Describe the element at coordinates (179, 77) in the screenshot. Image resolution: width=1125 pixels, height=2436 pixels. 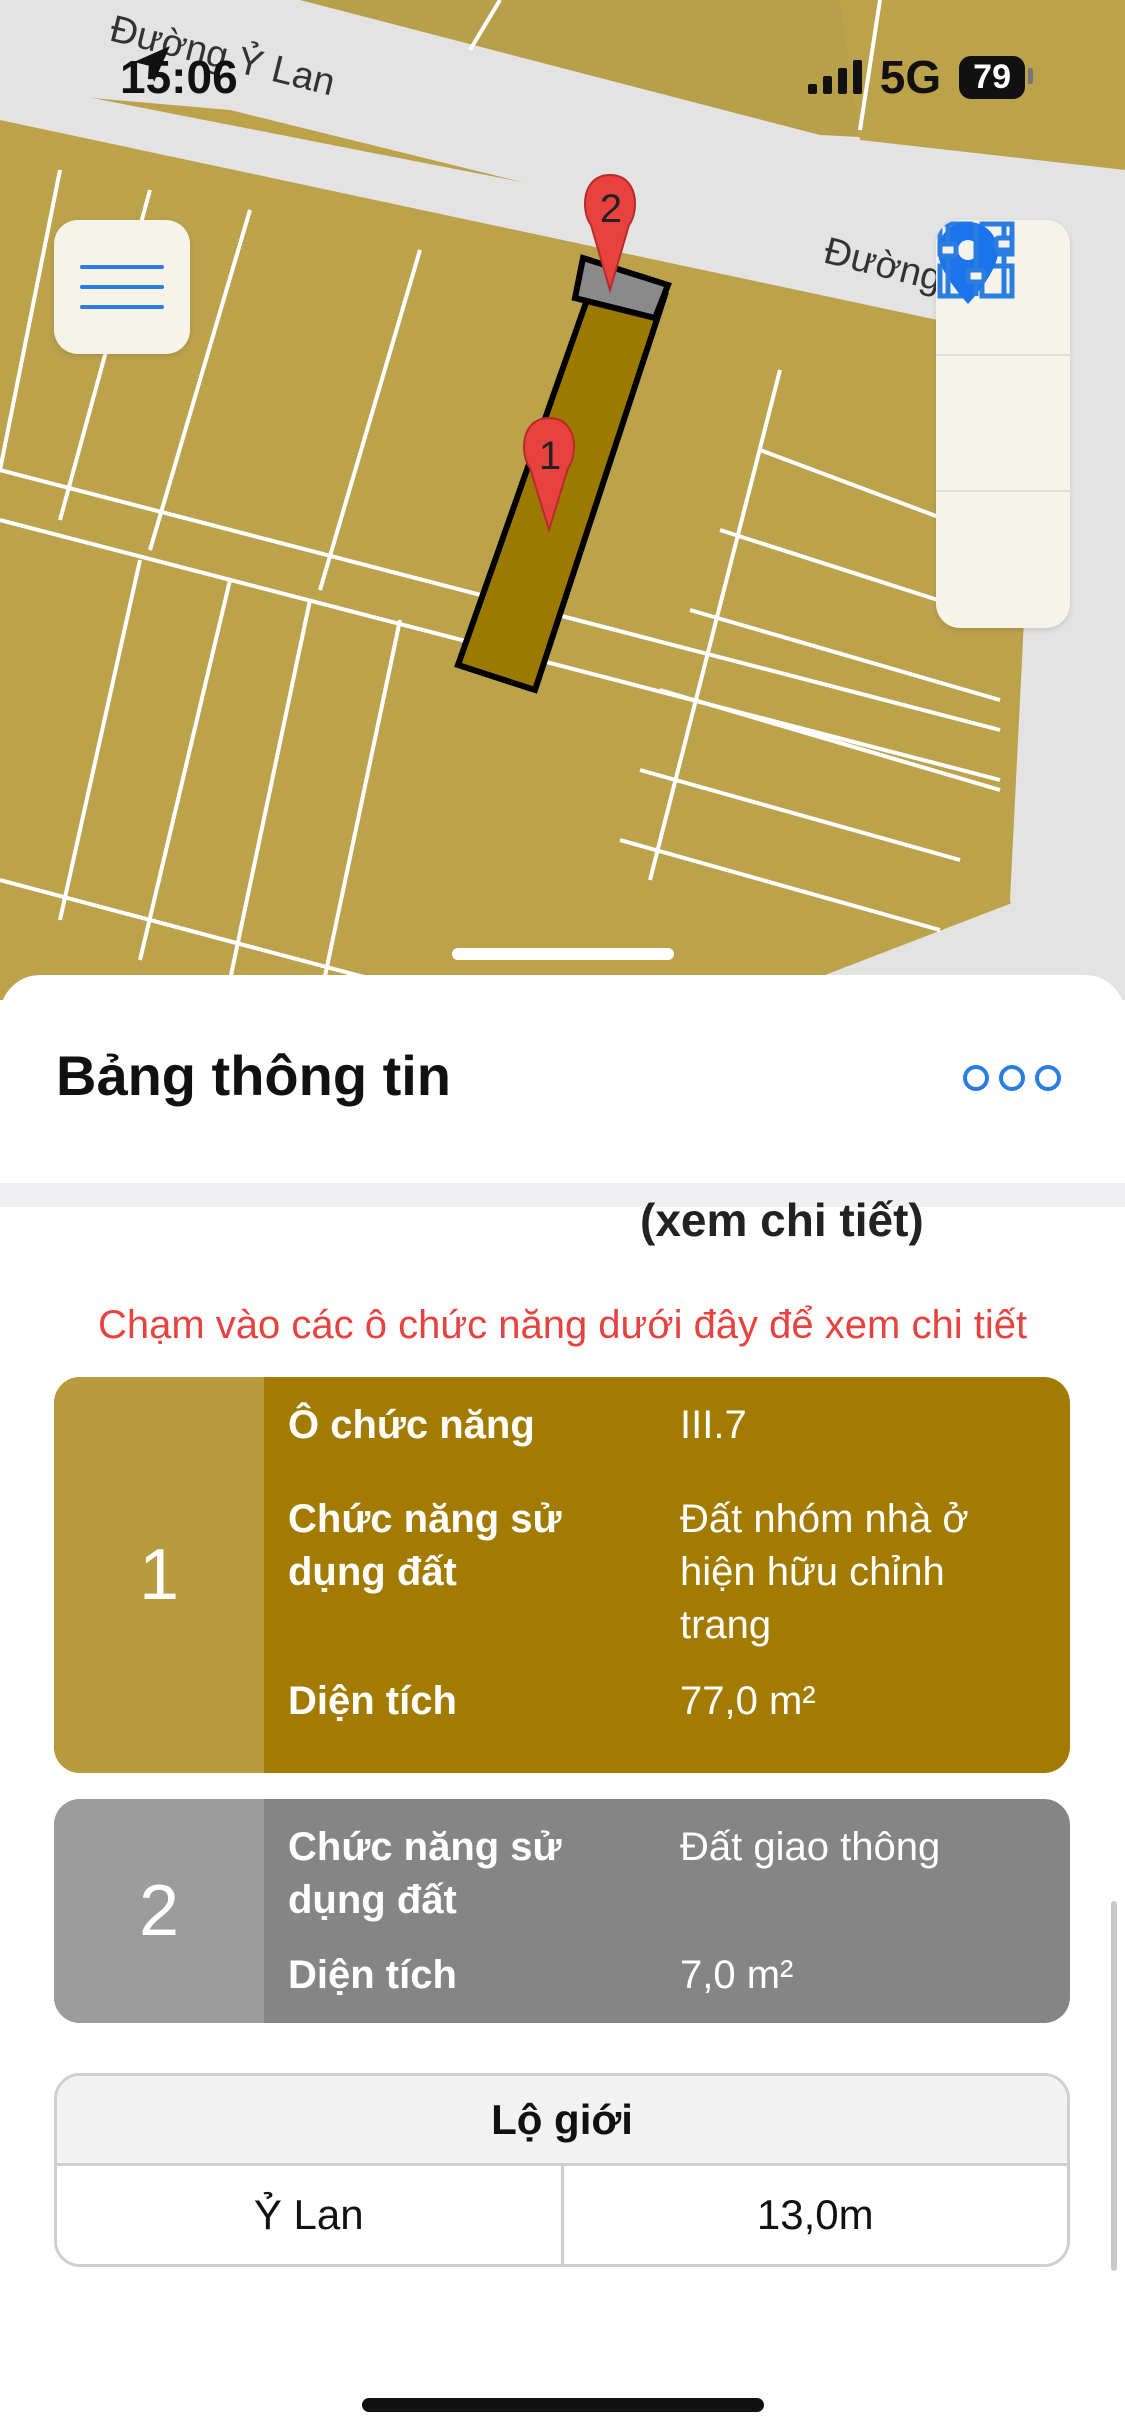
I see `status-time: 15:06` at that location.